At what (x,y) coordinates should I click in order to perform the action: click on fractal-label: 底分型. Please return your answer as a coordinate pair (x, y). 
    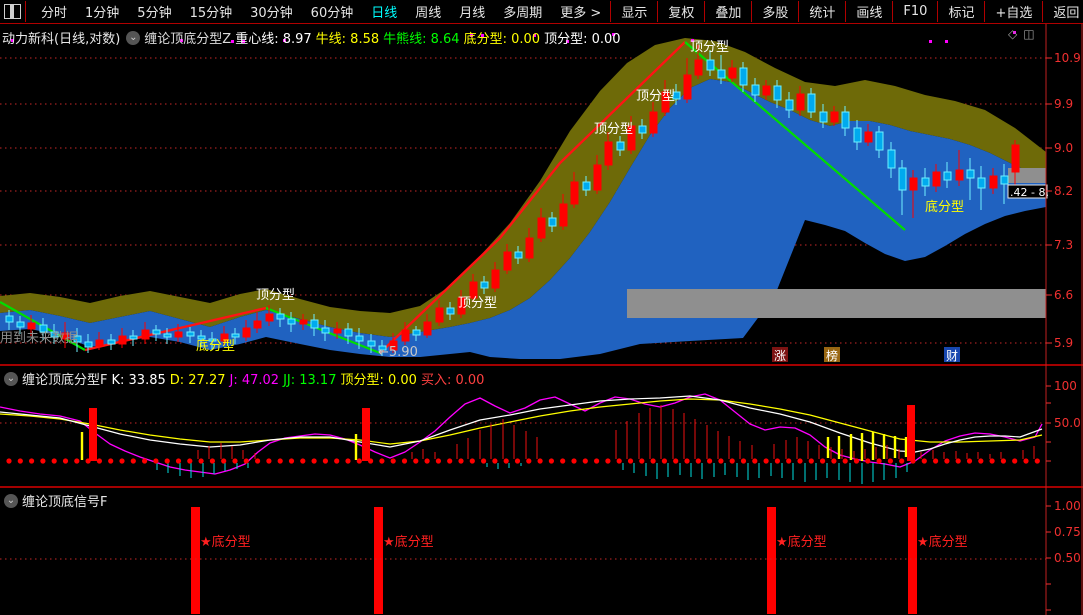
    Looking at the image, I should click on (215, 346).